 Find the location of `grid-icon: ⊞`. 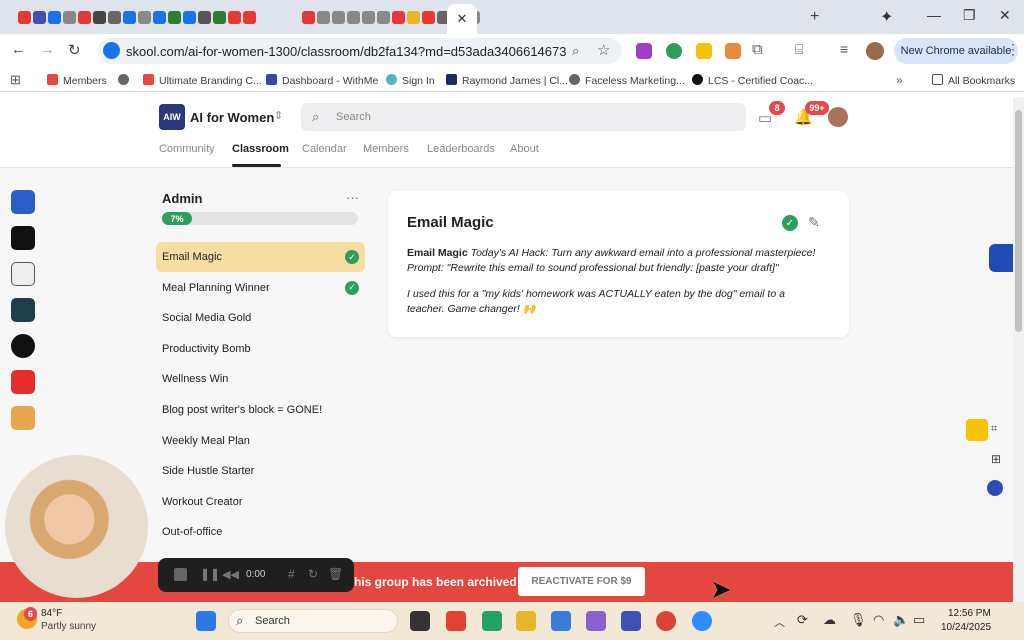

grid-icon: ⊞ is located at coordinates (996, 459).